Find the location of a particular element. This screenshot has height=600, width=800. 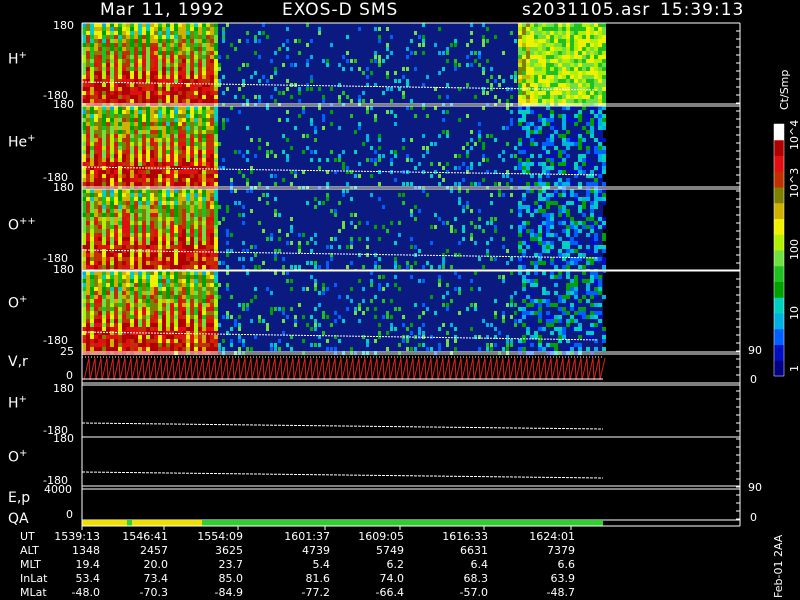

colorbar-tick-1000: 10^3 is located at coordinates (794, 182).